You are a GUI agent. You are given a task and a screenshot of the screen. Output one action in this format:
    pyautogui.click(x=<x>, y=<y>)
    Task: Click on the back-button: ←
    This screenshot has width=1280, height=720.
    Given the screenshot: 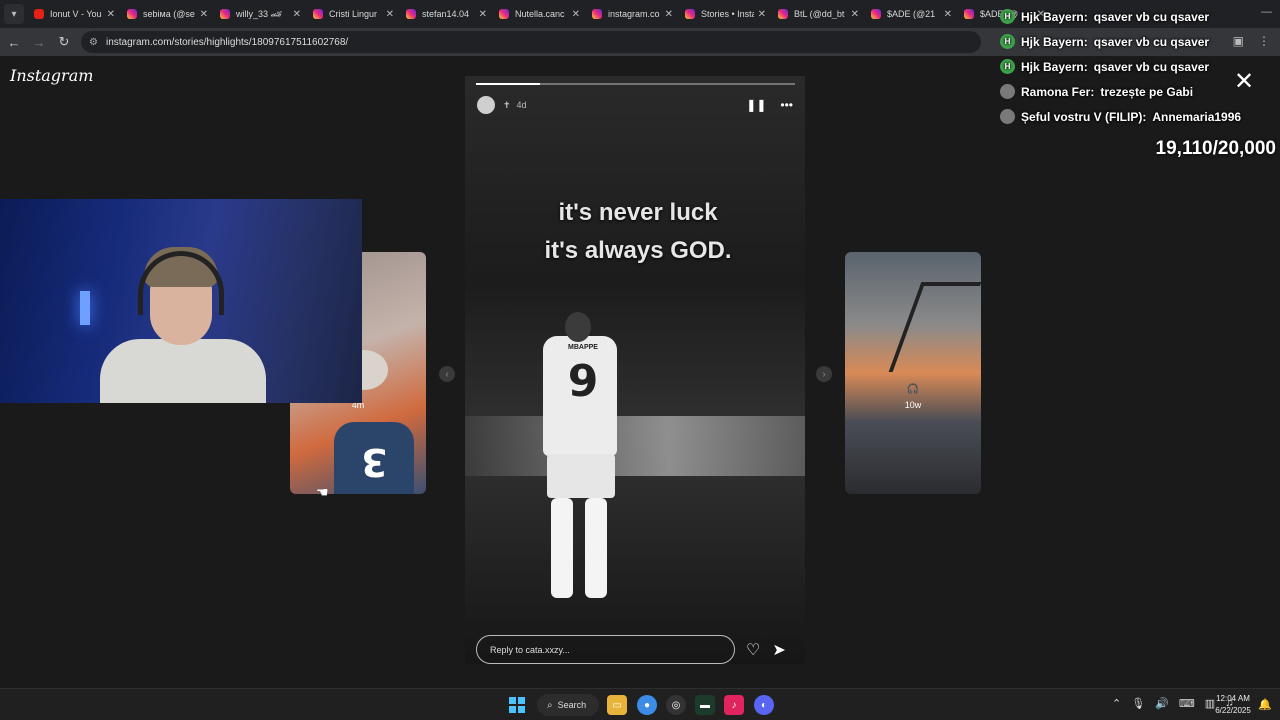 What is the action you would take?
    pyautogui.click(x=14, y=42)
    